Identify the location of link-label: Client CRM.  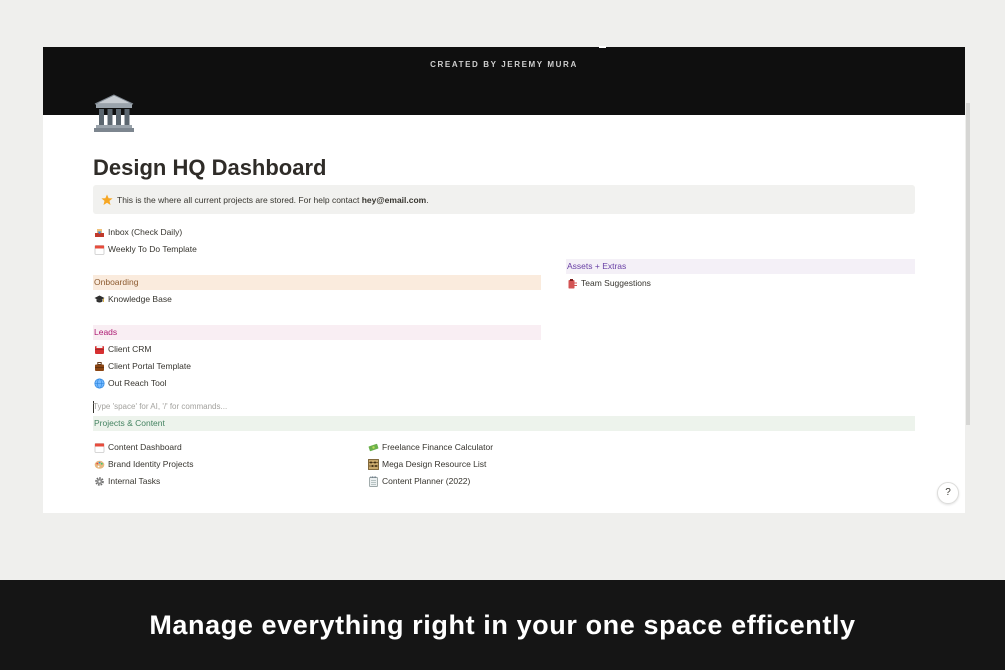
(130, 349).